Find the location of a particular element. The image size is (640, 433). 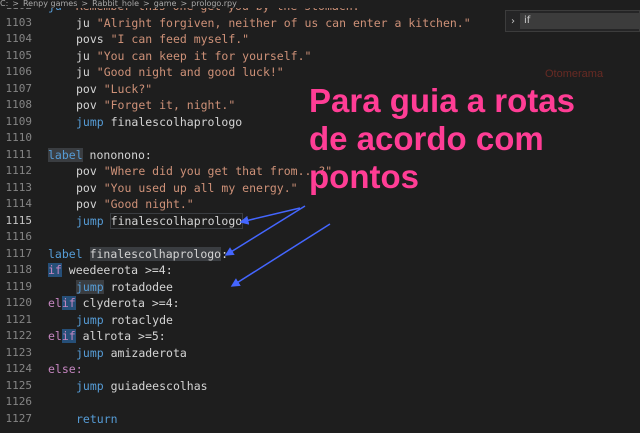

arrow-to-rotadodee is located at coordinates (280, 255).